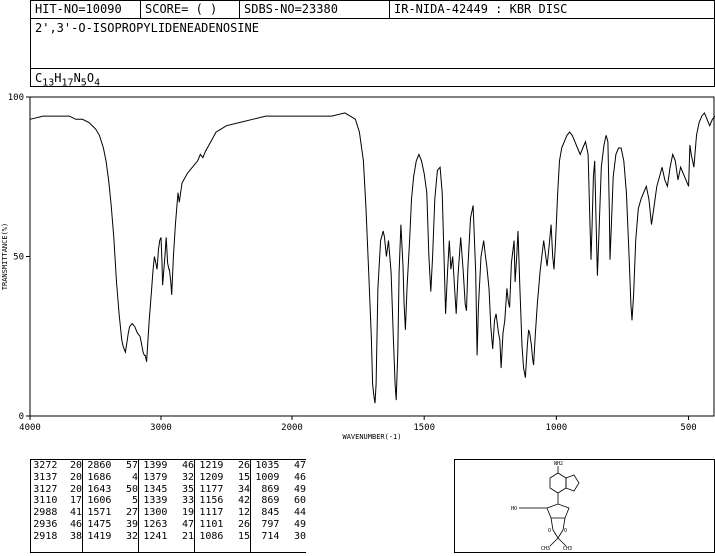 The height and width of the screenshot is (556, 715). I want to click on compound-name: 2',3'-O-ISOPROPYLIDENEADENOSINE, so click(372, 44).